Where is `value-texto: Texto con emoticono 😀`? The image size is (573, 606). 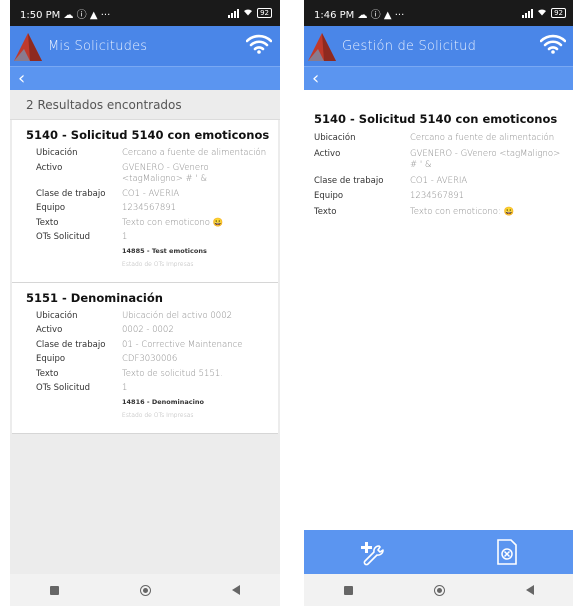
value-texto: Texto con emoticono 😀 is located at coordinates (173, 222).